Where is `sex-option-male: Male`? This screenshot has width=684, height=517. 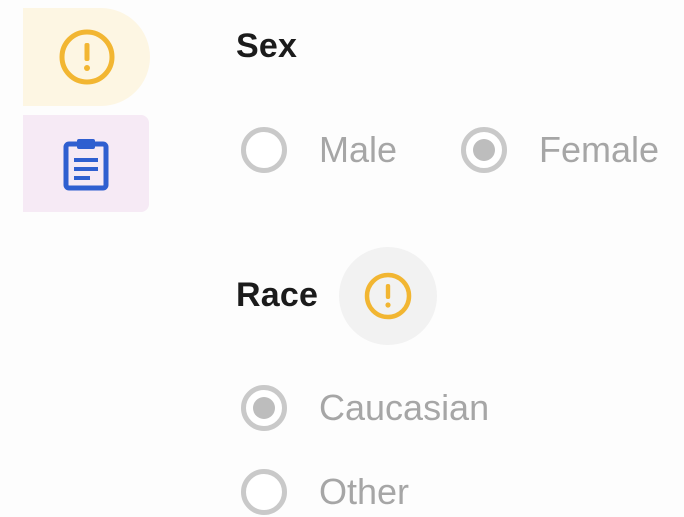 sex-option-male: Male is located at coordinates (319, 150).